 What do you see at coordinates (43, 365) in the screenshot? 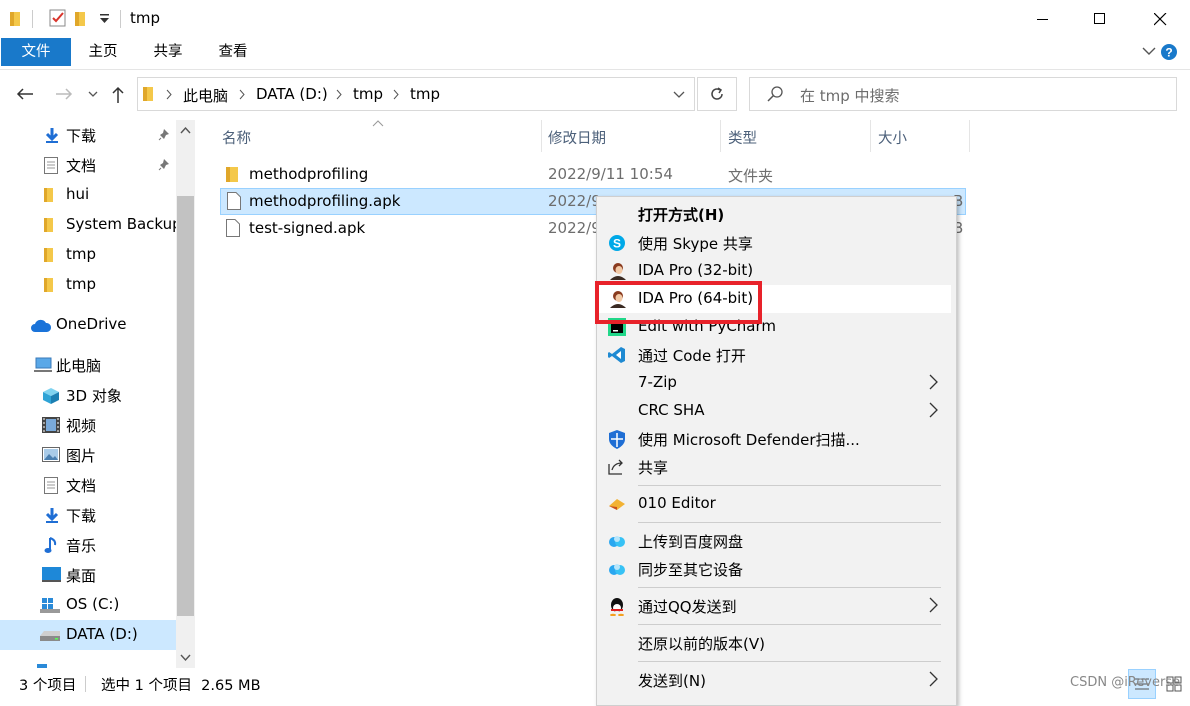
I see `computer-icon` at bounding box center [43, 365].